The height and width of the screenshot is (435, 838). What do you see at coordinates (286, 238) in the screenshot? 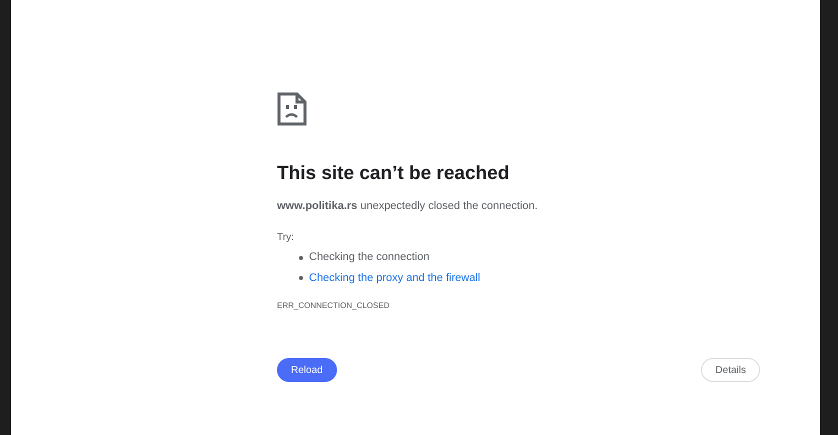
I see `try-label: Try:` at bounding box center [286, 238].